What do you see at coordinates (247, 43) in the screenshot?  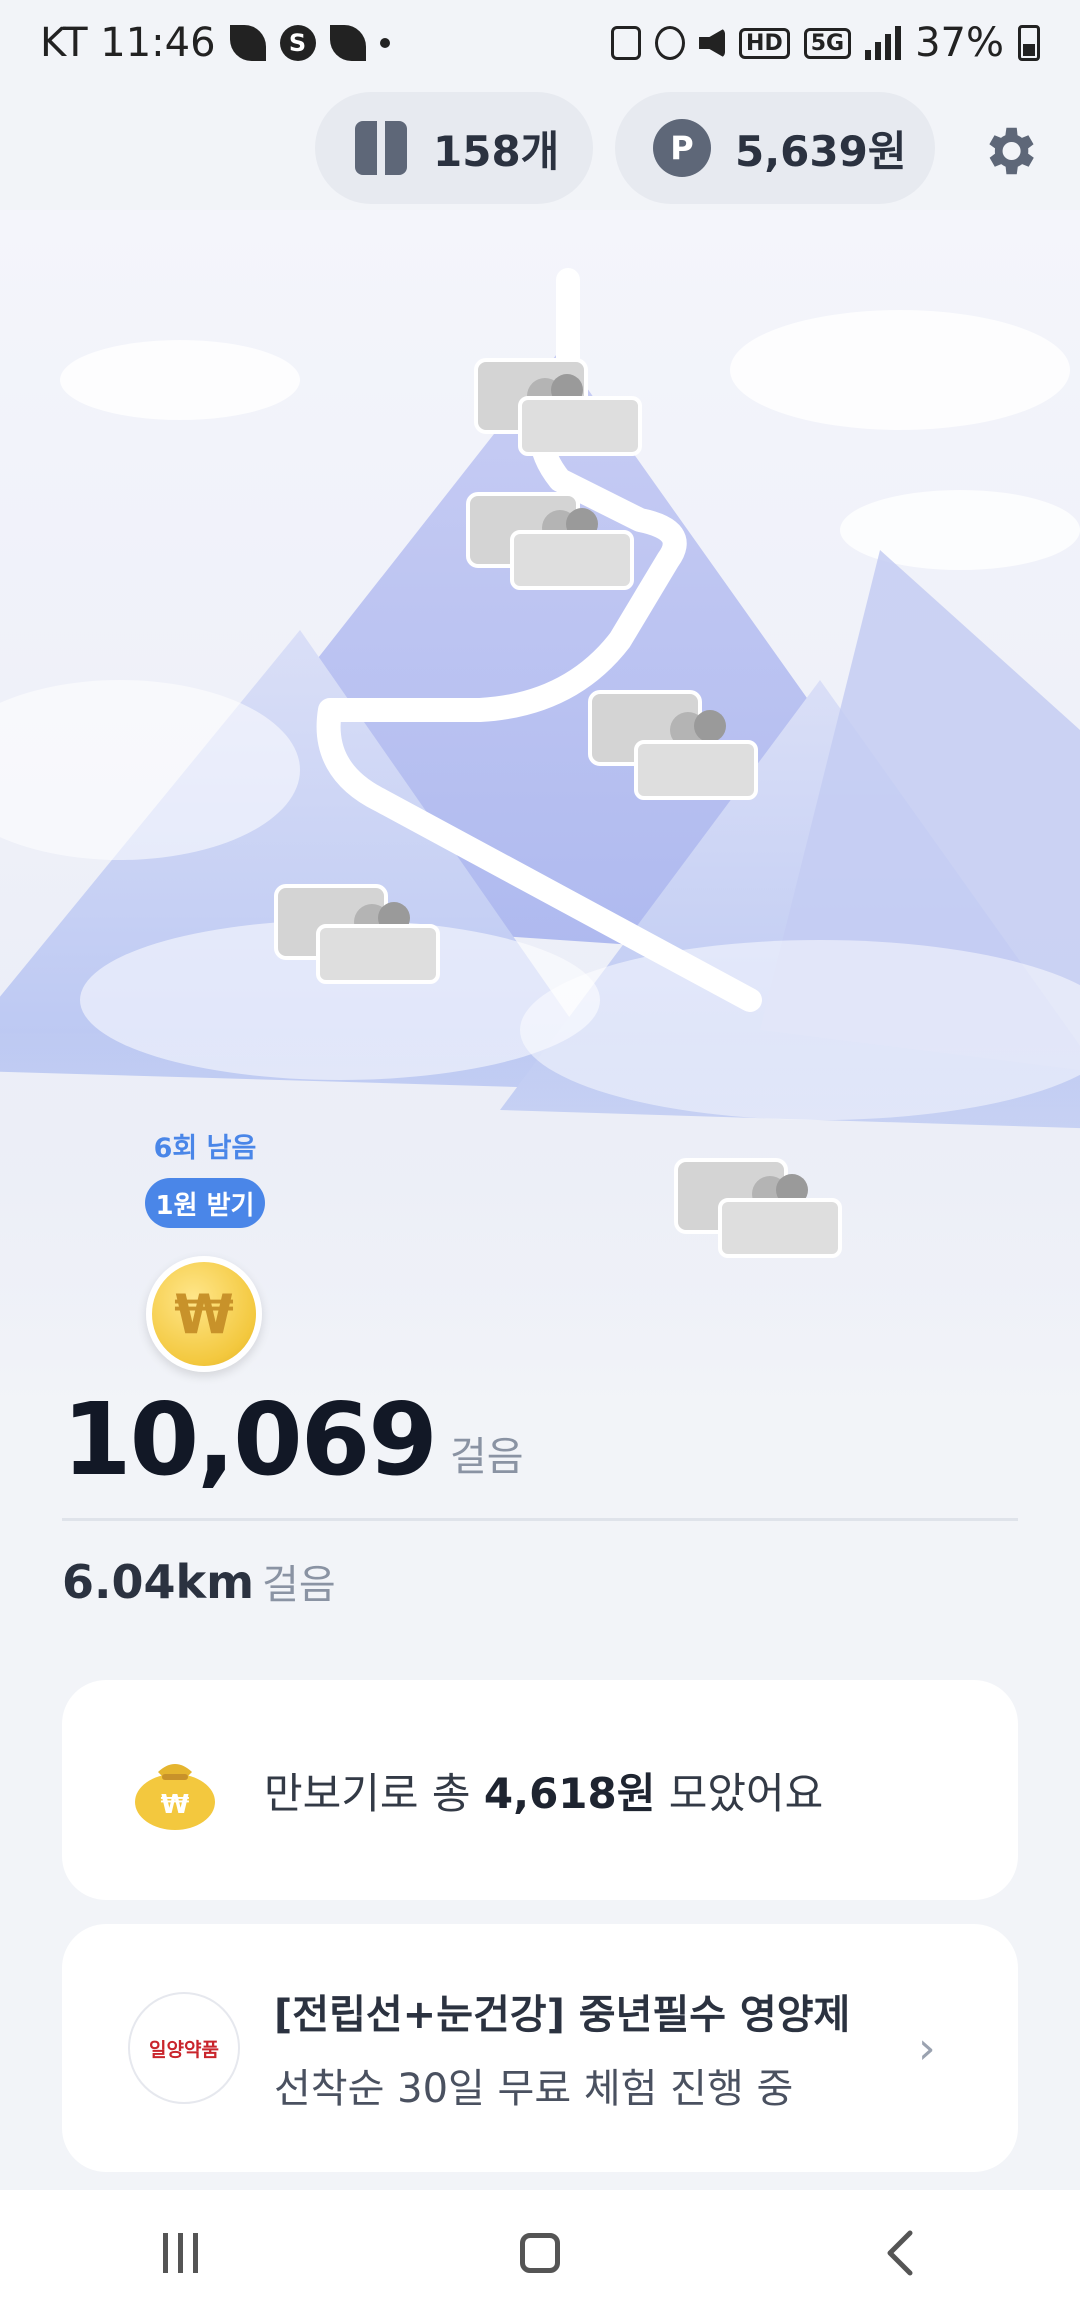 I see `leaf-icon` at bounding box center [247, 43].